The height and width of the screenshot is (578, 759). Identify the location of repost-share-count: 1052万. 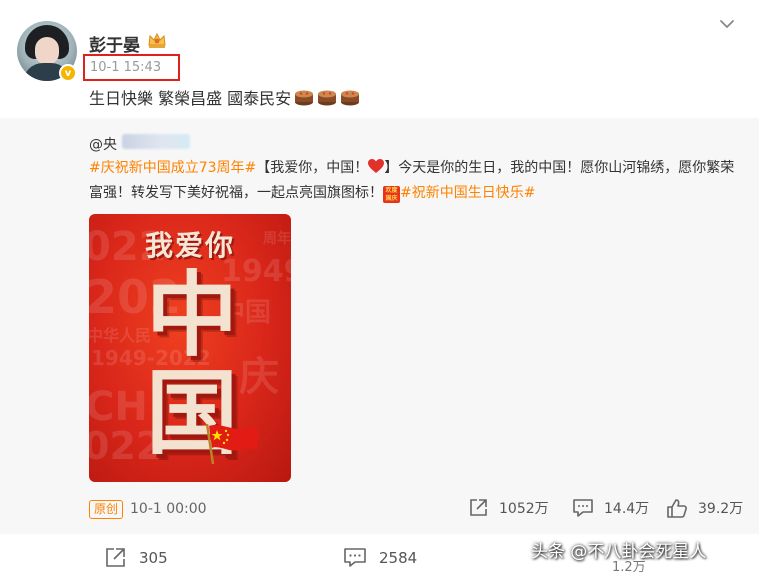
(524, 509).